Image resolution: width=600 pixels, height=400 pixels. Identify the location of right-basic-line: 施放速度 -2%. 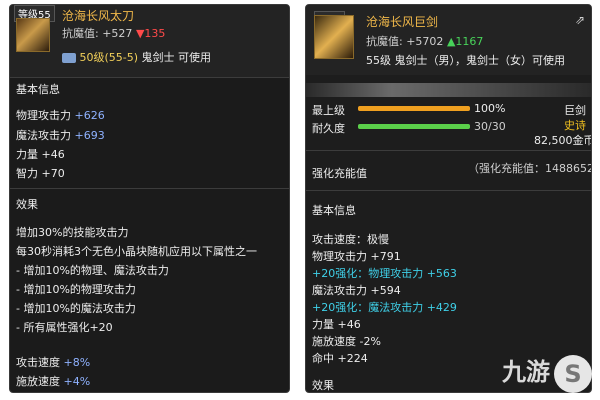
(346, 341).